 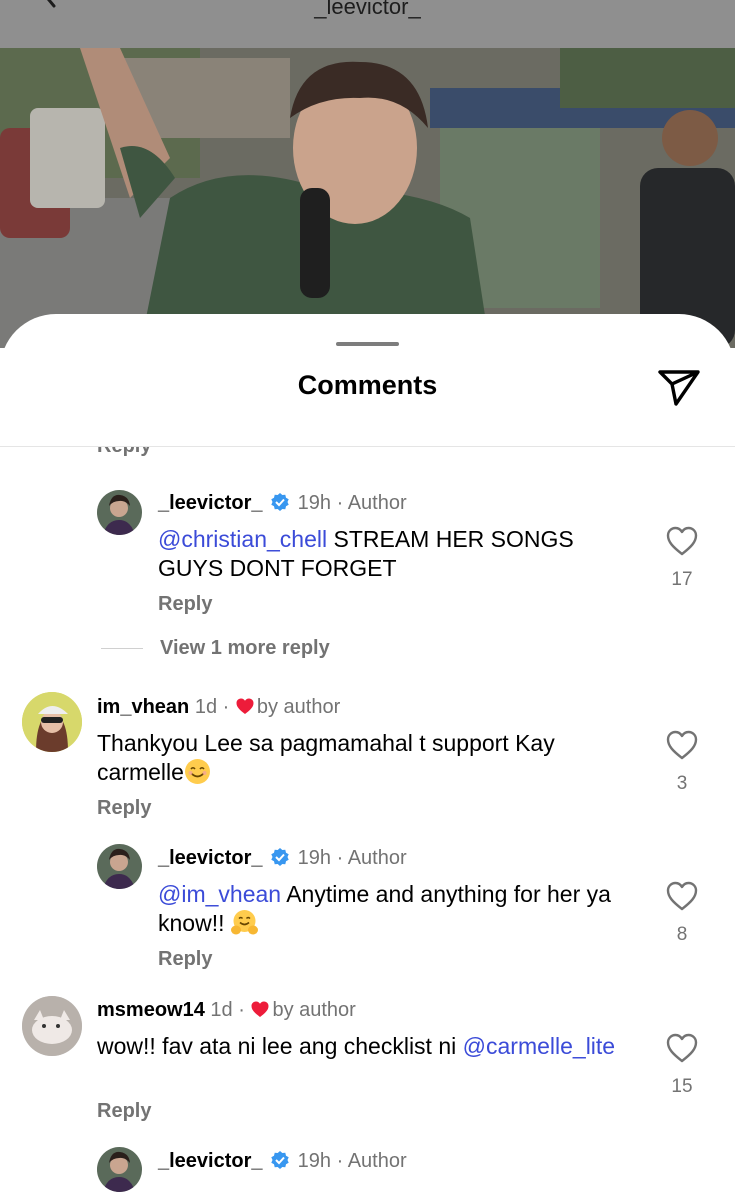 I want to click on like-count: 8, so click(x=682, y=934).